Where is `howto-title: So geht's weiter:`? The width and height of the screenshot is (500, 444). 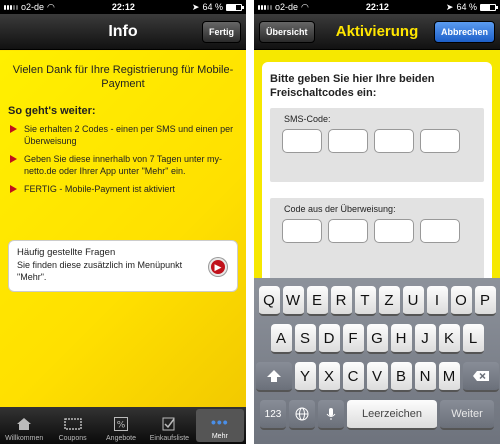
howto-title: So geht's weiter: is located at coordinates (52, 111).